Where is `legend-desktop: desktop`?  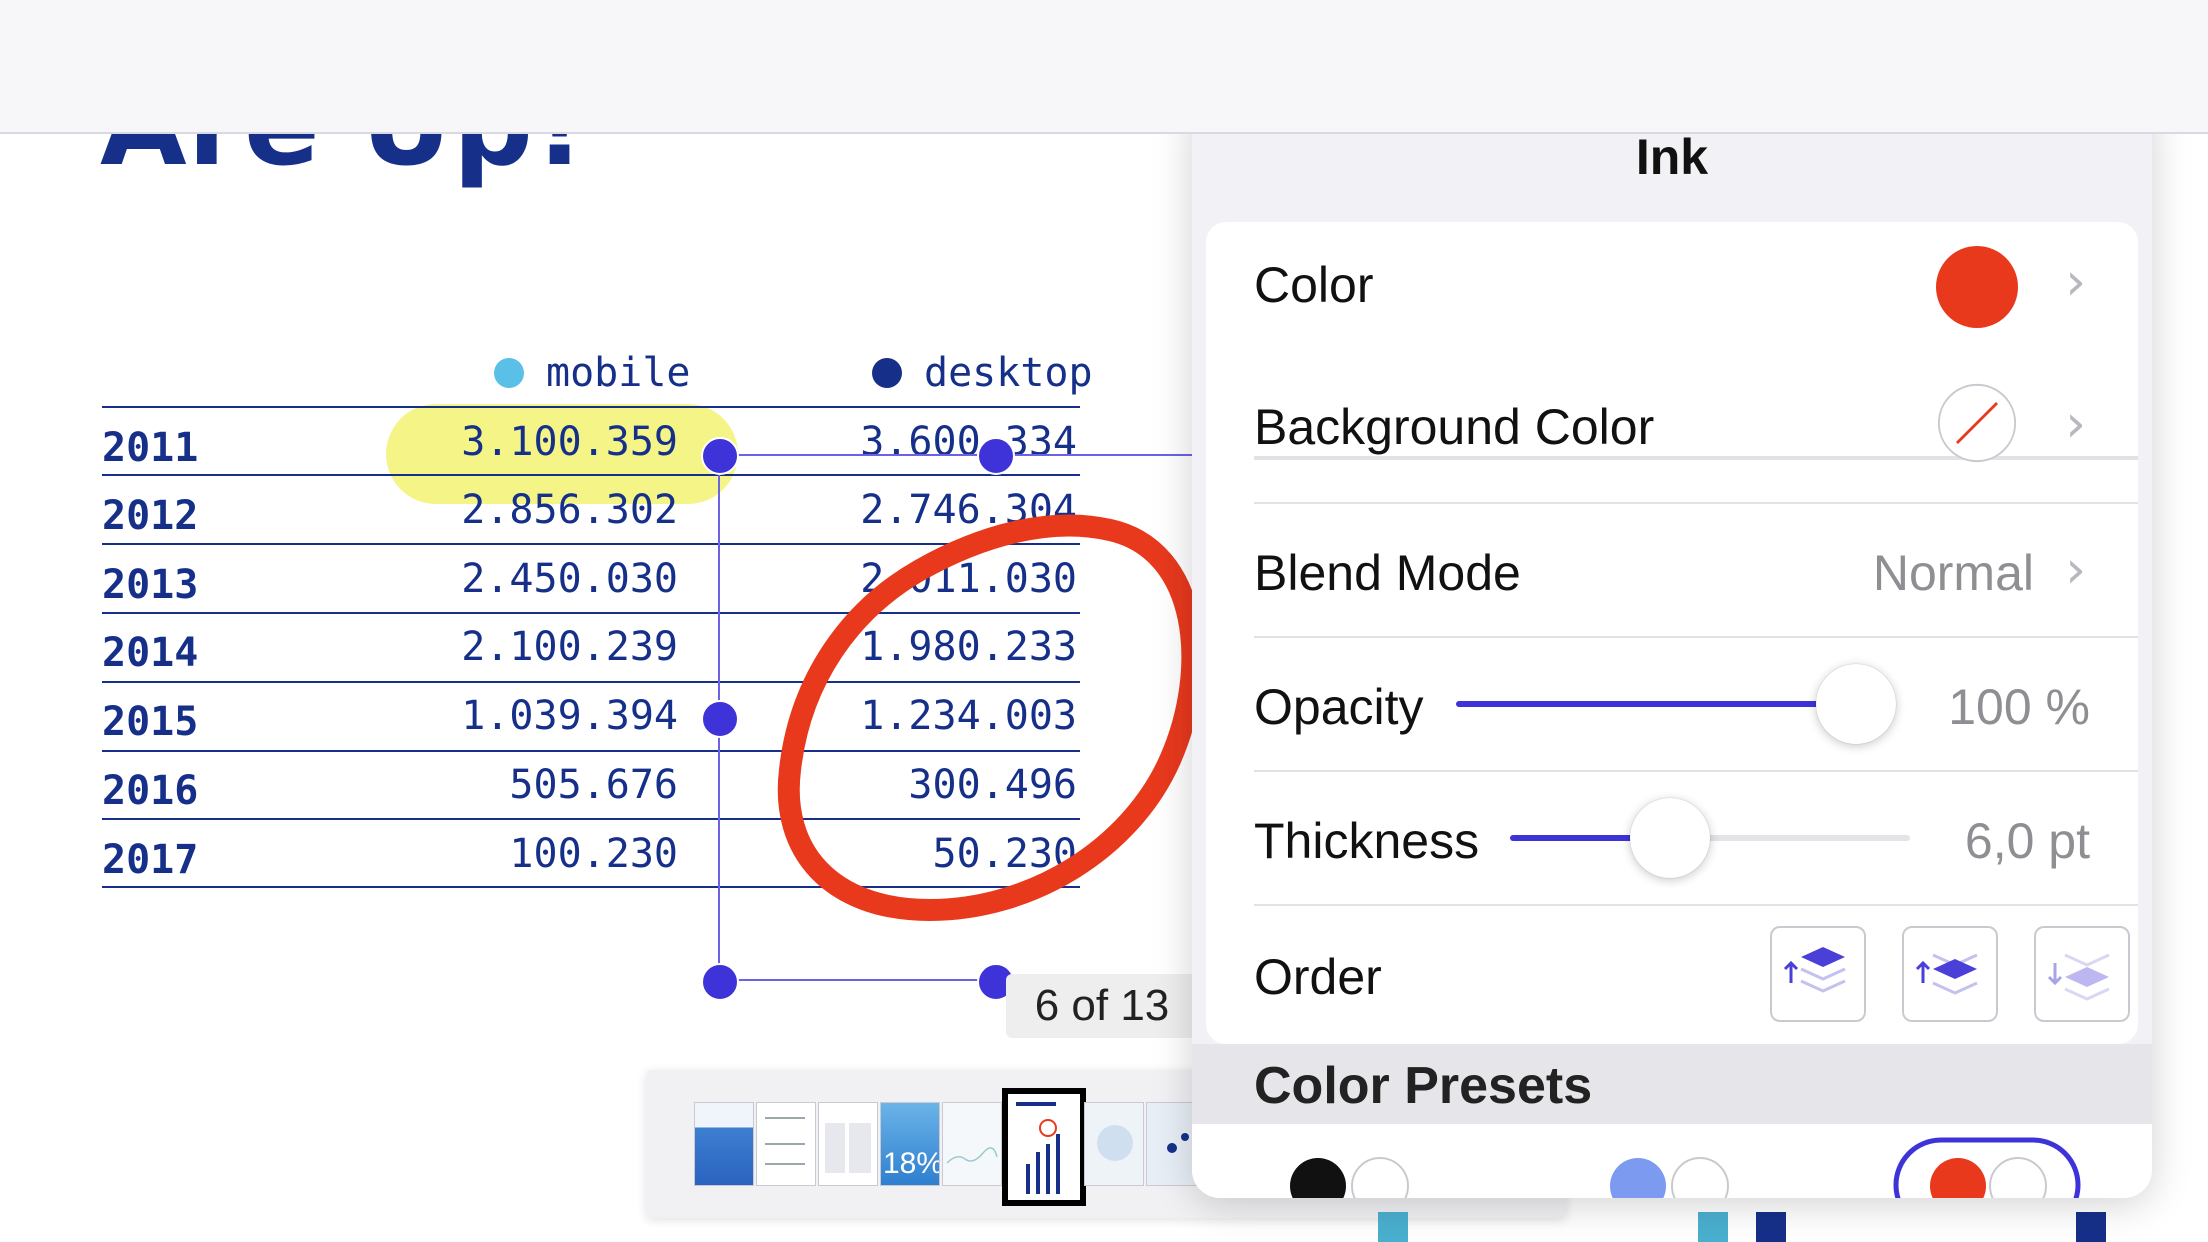
legend-desktop: desktop is located at coordinates (982, 373).